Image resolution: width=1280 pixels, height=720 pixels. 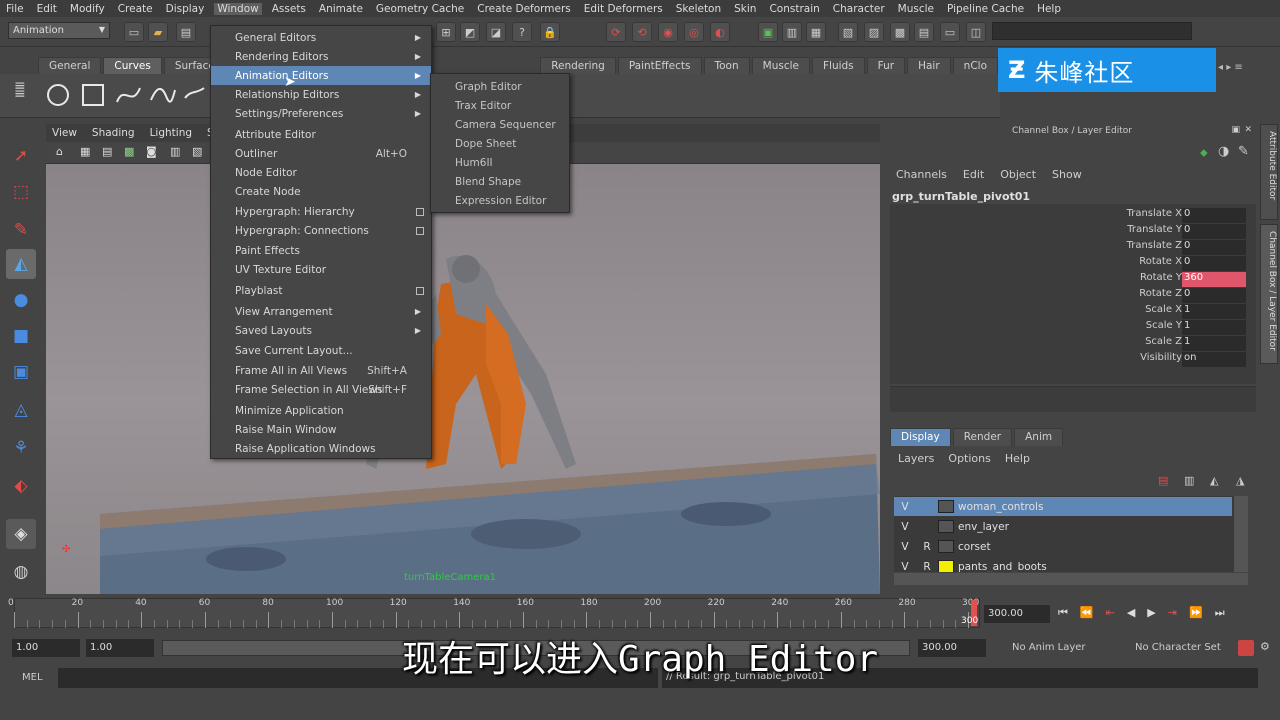 What do you see at coordinates (321, 37) in the screenshot?
I see `window-menu-item: General Editors ▶` at bounding box center [321, 37].